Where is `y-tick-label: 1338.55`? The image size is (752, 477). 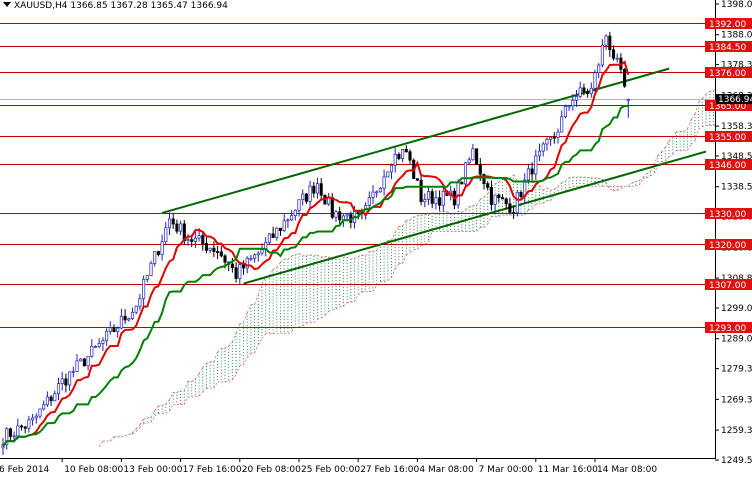 y-tick-label: 1338.55 is located at coordinates (736, 188).